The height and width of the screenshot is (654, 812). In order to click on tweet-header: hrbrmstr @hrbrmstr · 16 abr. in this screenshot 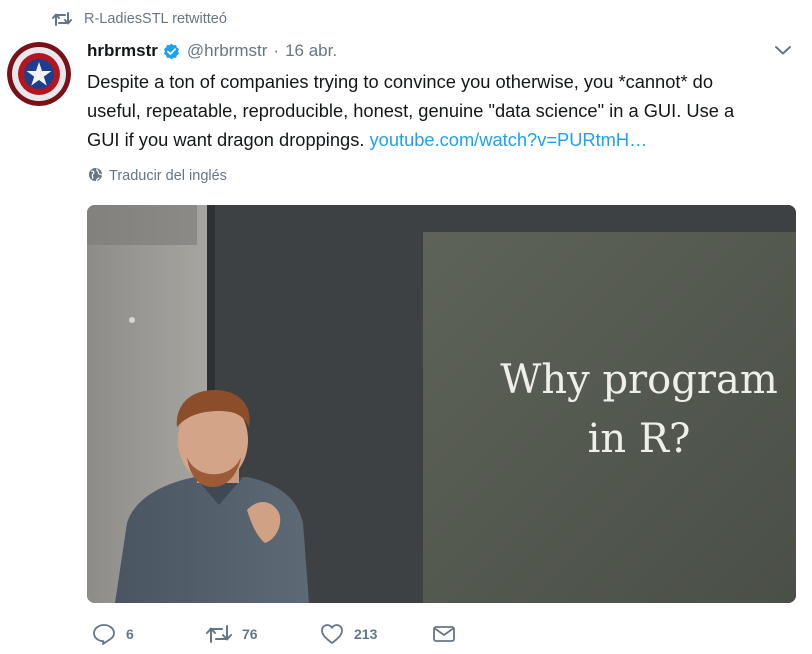, I will do `click(212, 51)`.